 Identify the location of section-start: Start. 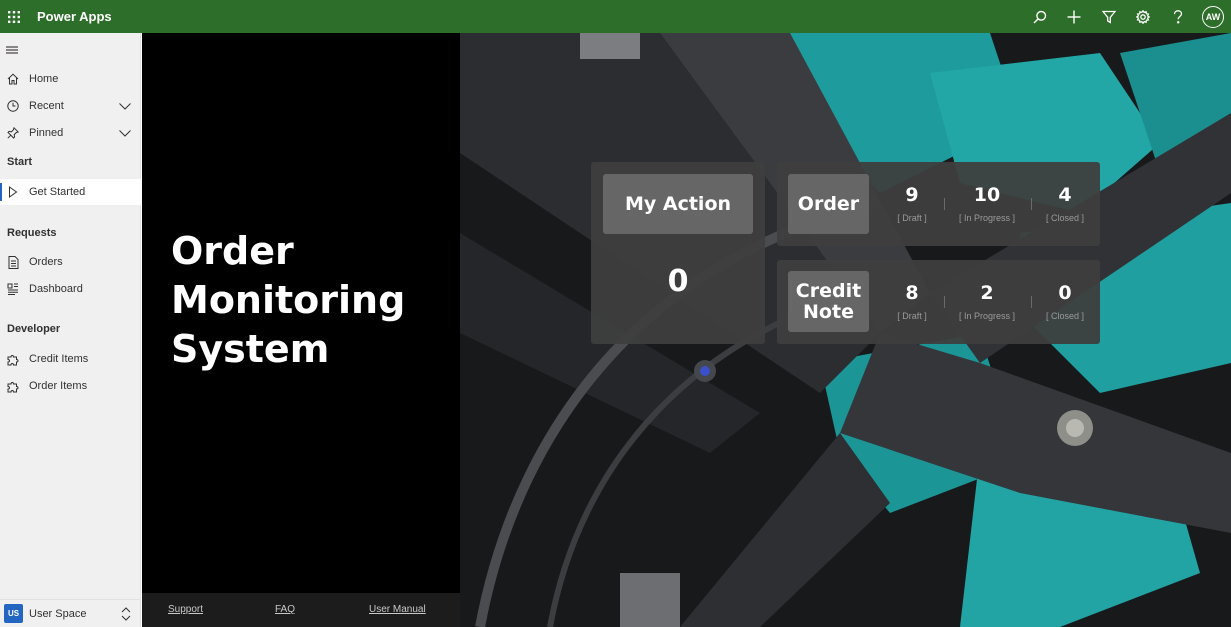
(20, 162).